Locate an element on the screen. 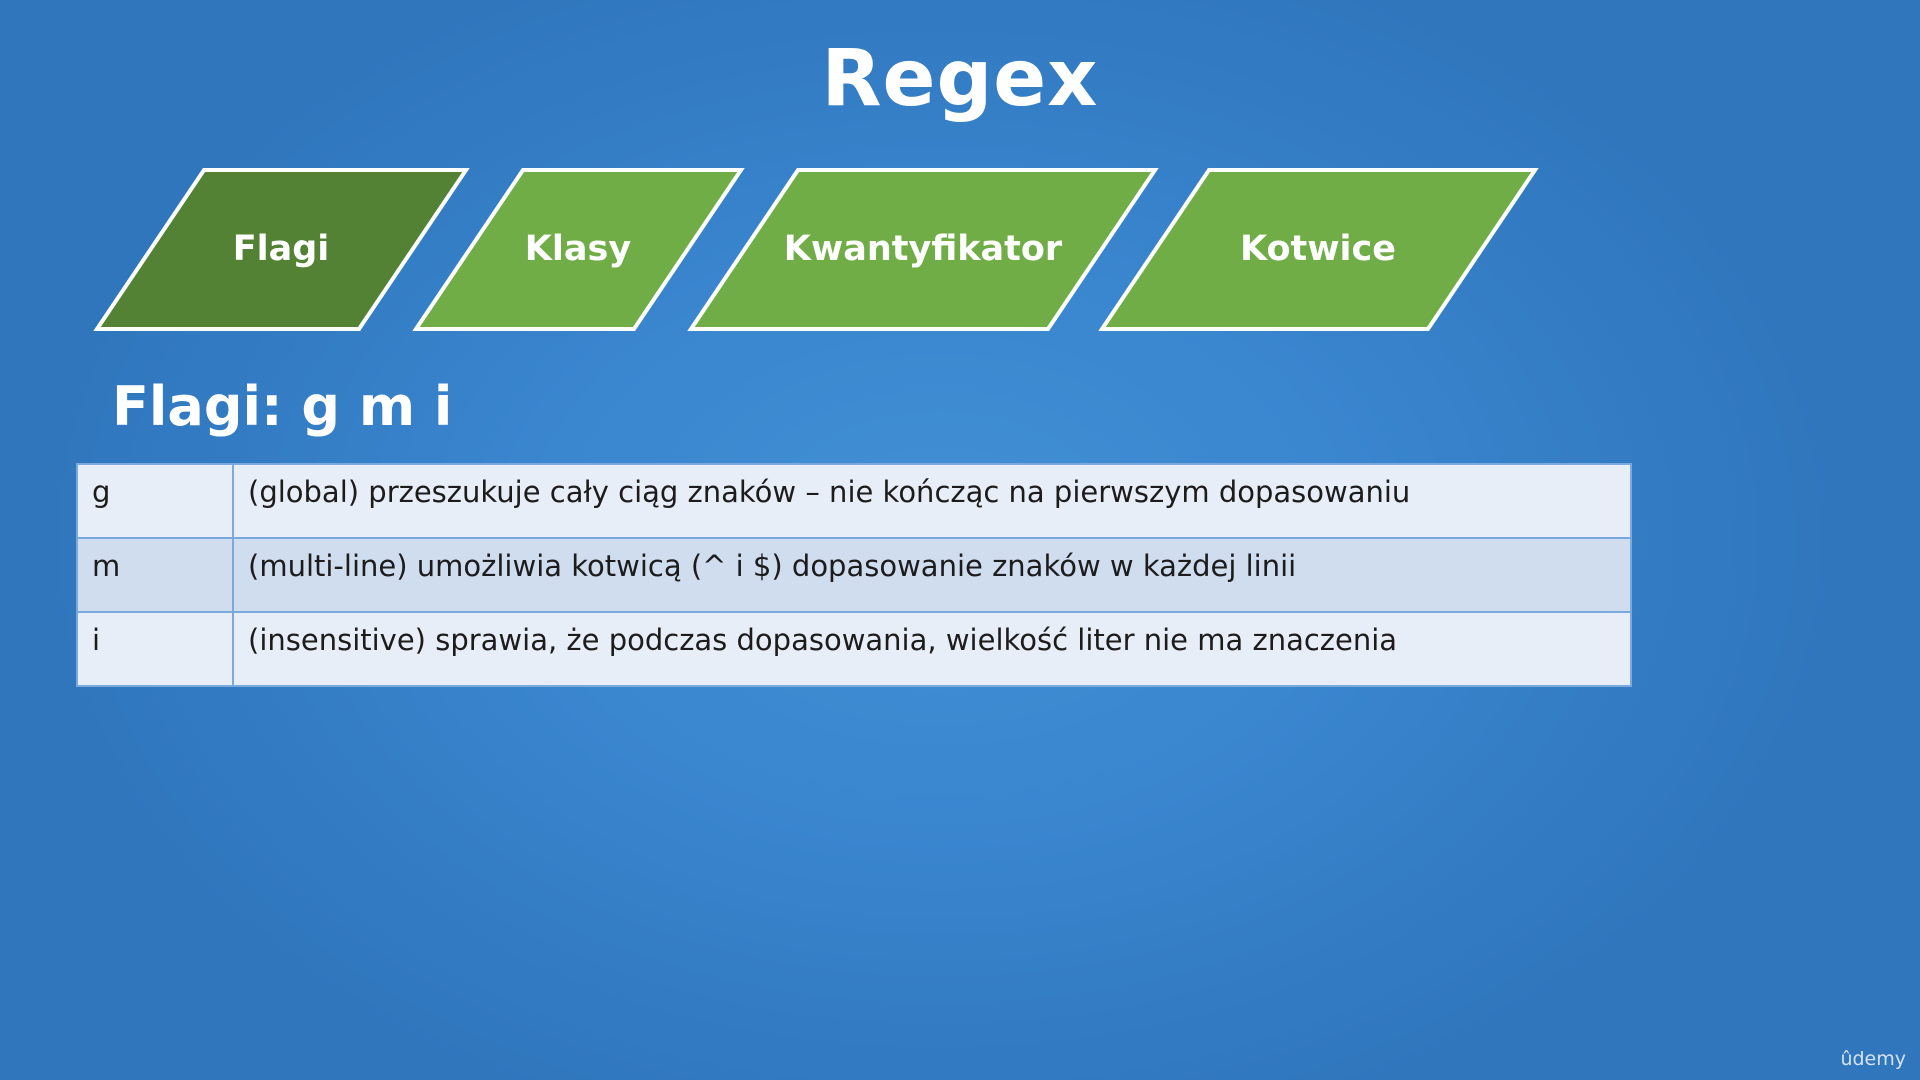 The width and height of the screenshot is (1920, 1080). flag-cell: i is located at coordinates (155, 649).